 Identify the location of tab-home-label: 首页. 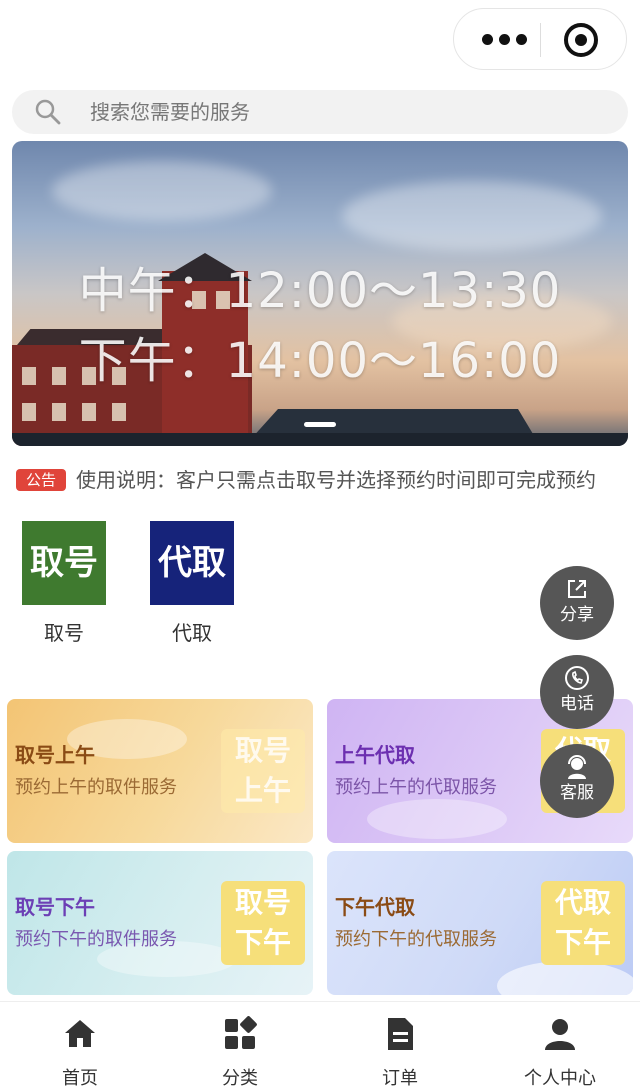
(80, 1078).